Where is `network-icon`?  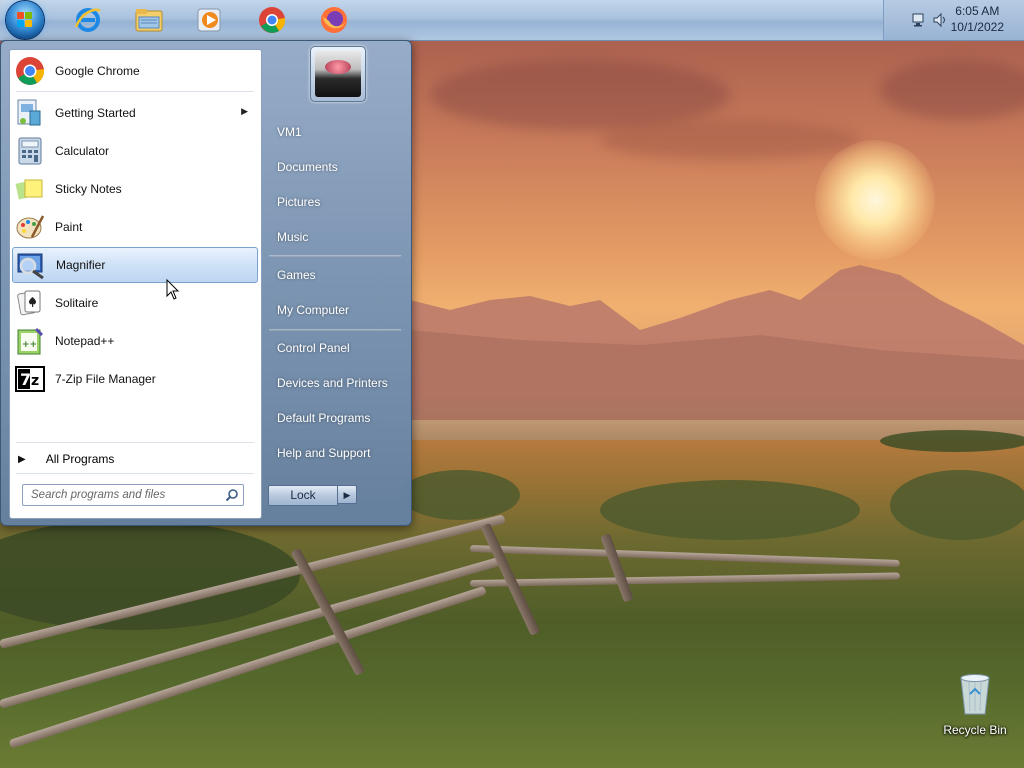 network-icon is located at coordinates (919, 20).